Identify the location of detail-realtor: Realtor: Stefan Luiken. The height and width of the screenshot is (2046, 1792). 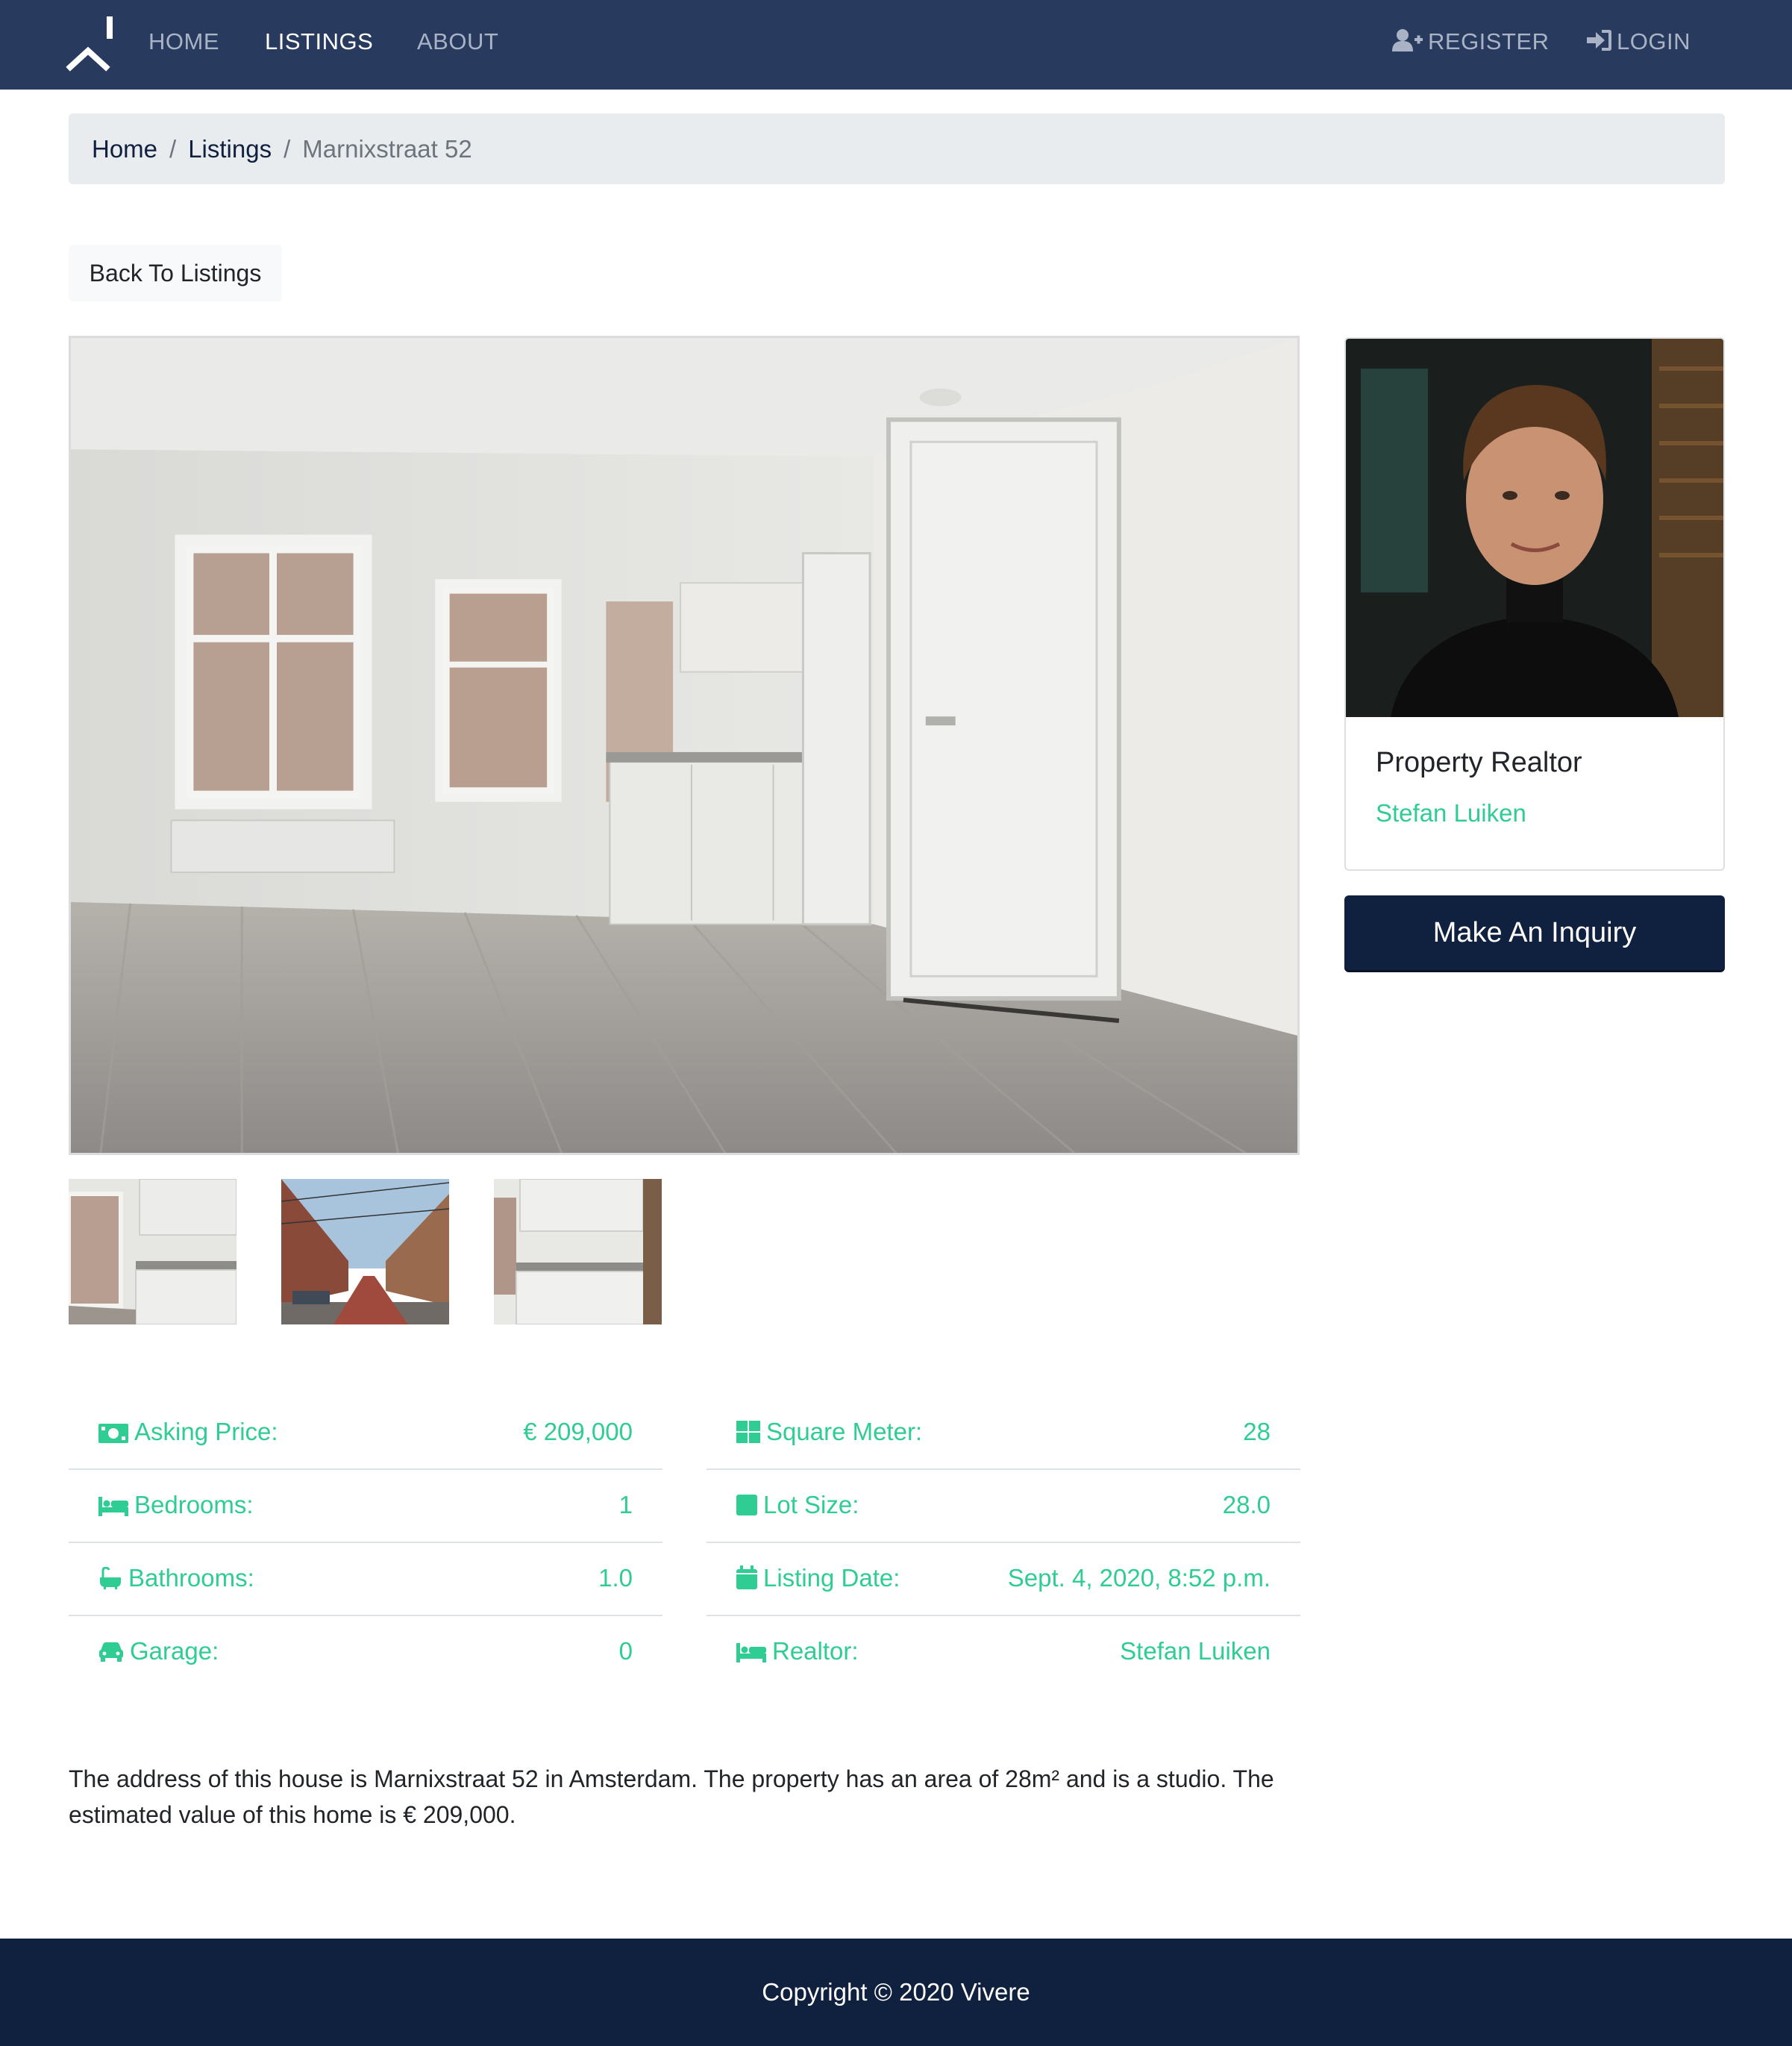
(1004, 1652).